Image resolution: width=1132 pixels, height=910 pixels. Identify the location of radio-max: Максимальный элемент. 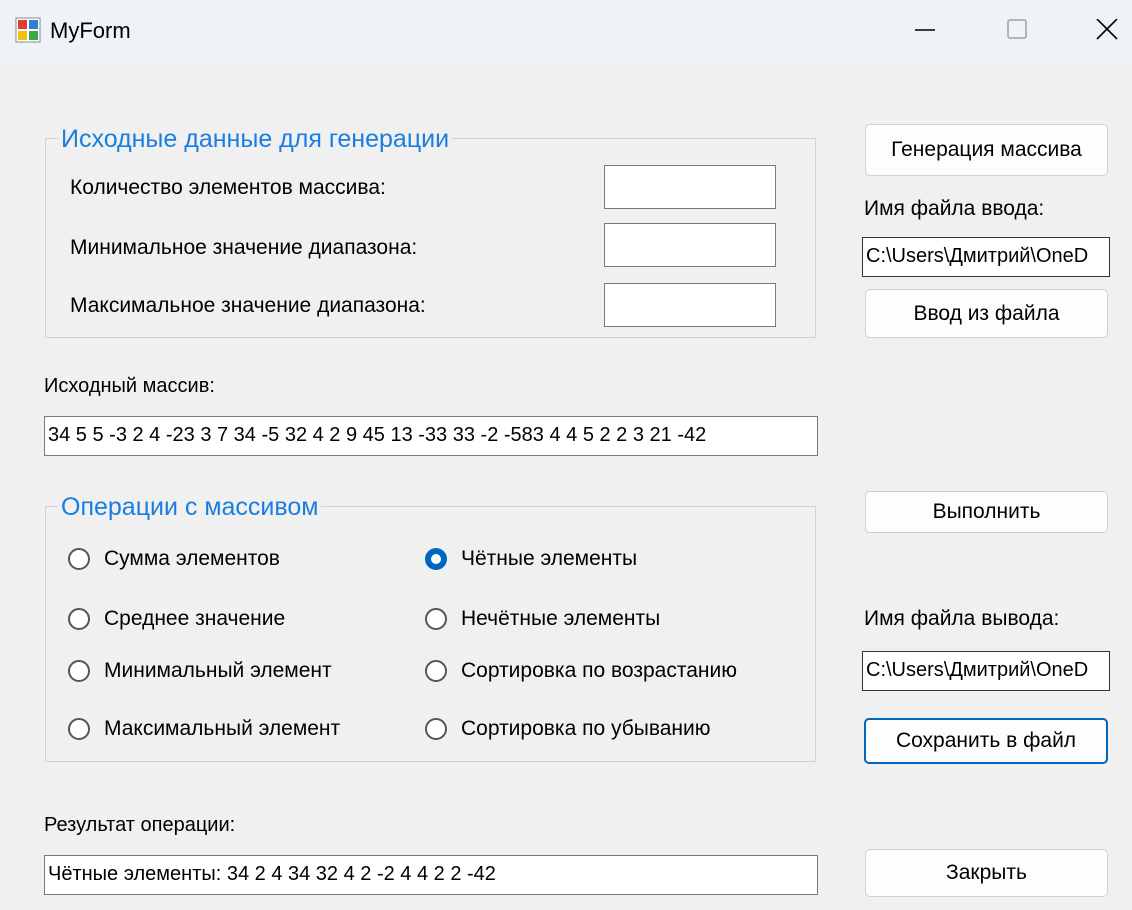
(204, 729).